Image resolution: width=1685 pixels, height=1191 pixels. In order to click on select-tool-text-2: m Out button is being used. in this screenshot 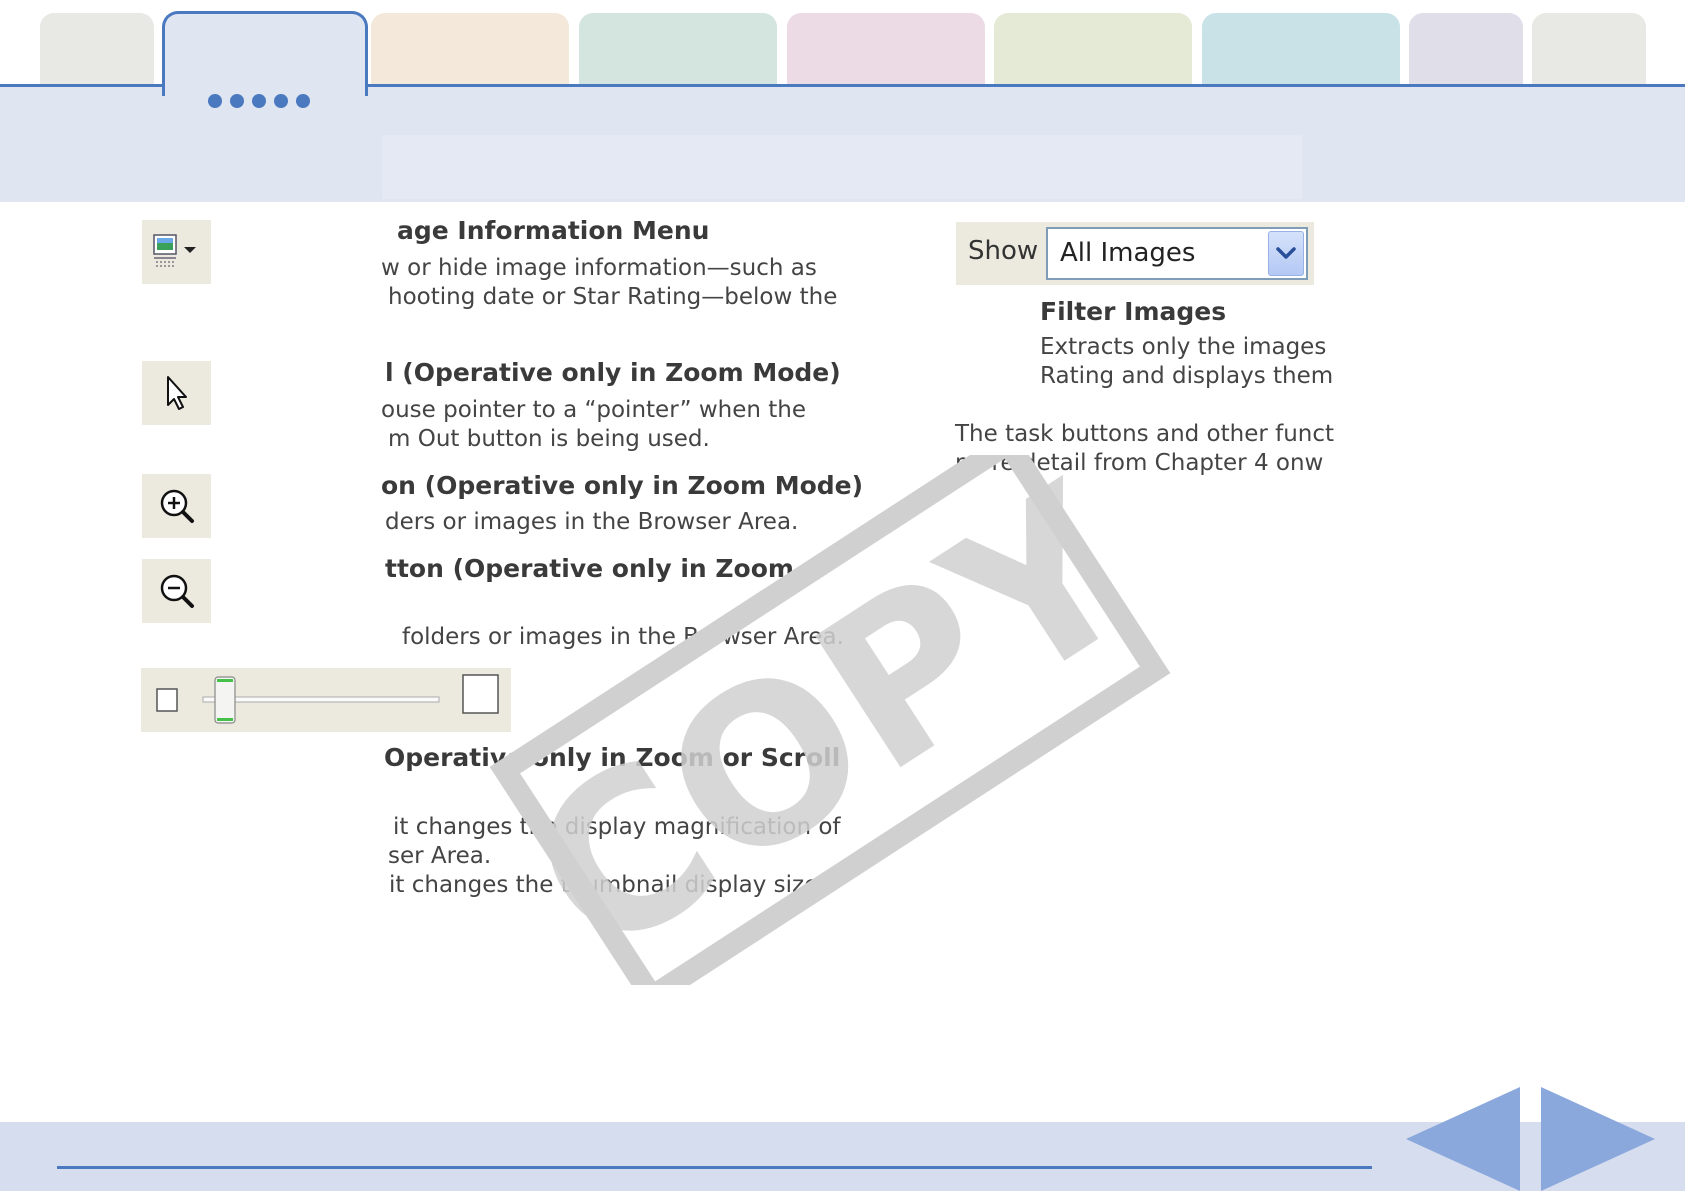, I will do `click(549, 439)`.